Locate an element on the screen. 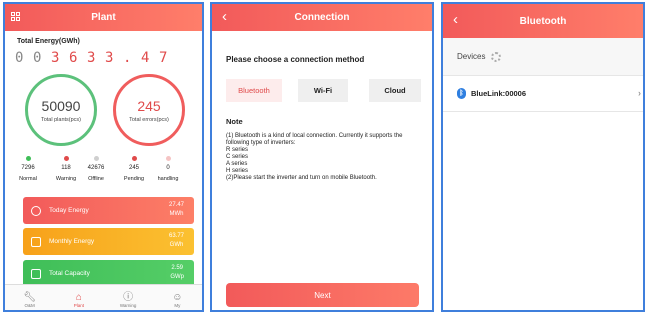 The height and width of the screenshot is (314, 647). card-value: 63.77 GWh is located at coordinates (176, 241).